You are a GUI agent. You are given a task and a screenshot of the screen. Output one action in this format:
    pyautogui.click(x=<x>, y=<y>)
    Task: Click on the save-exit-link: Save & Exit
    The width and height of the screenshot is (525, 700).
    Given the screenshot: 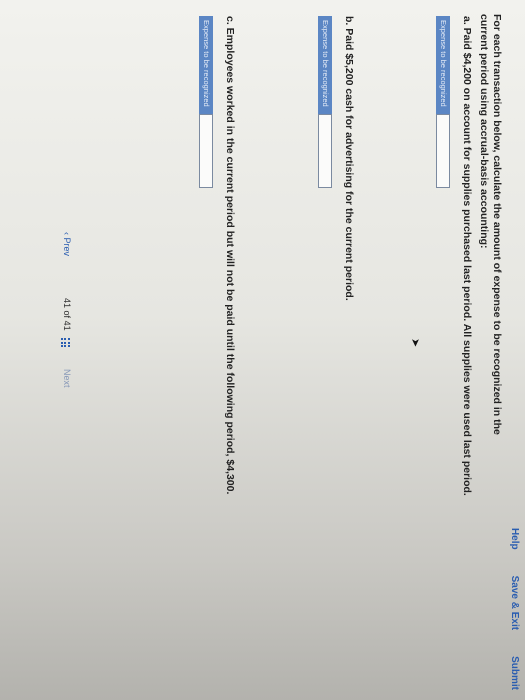 What is the action you would take?
    pyautogui.click(x=515, y=603)
    